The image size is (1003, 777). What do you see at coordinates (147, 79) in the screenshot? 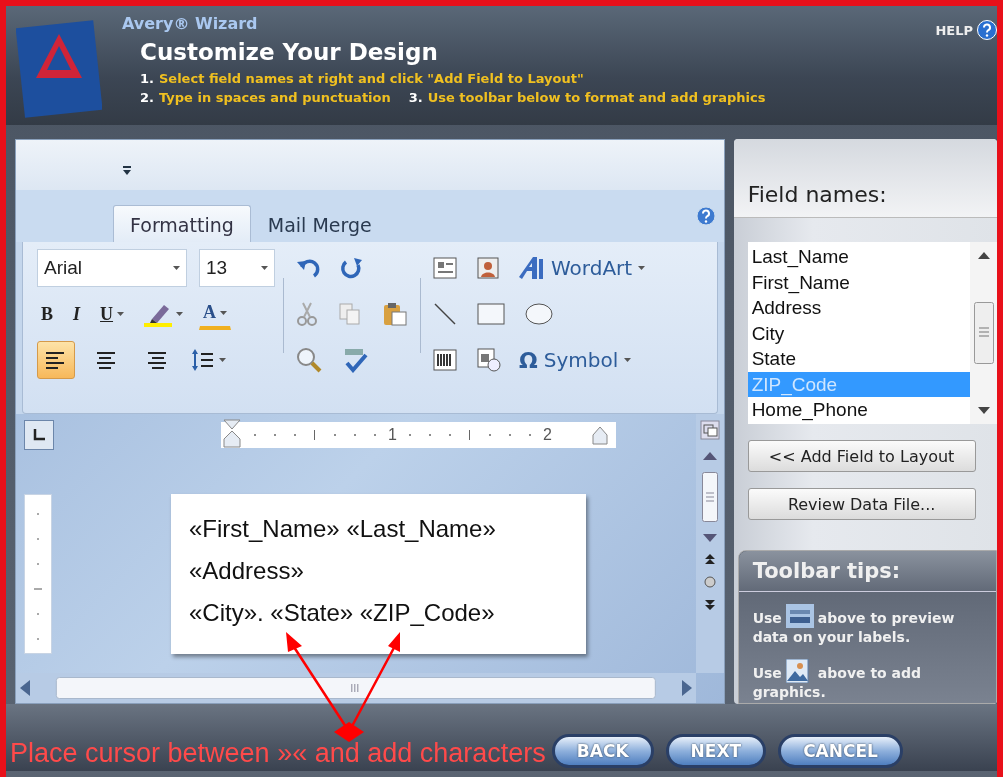
I see `step-number: 1.` at bounding box center [147, 79].